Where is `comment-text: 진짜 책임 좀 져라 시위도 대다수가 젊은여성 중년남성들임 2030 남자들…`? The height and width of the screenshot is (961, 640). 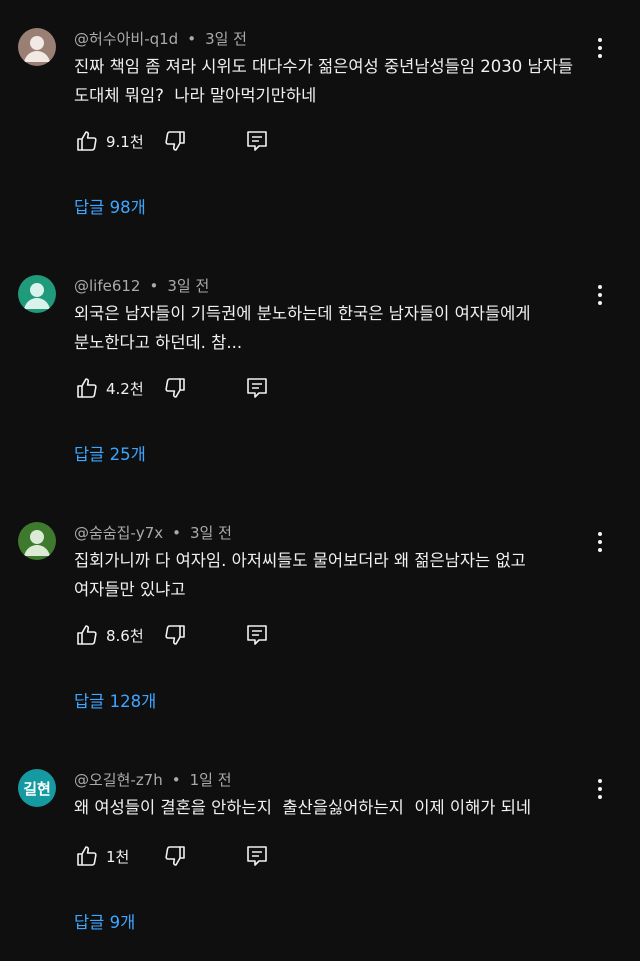 comment-text: 진짜 책임 좀 져라 시위도 대다수가 젊은여성 중년남성들임 2030 남자들… is located at coordinates (324, 81).